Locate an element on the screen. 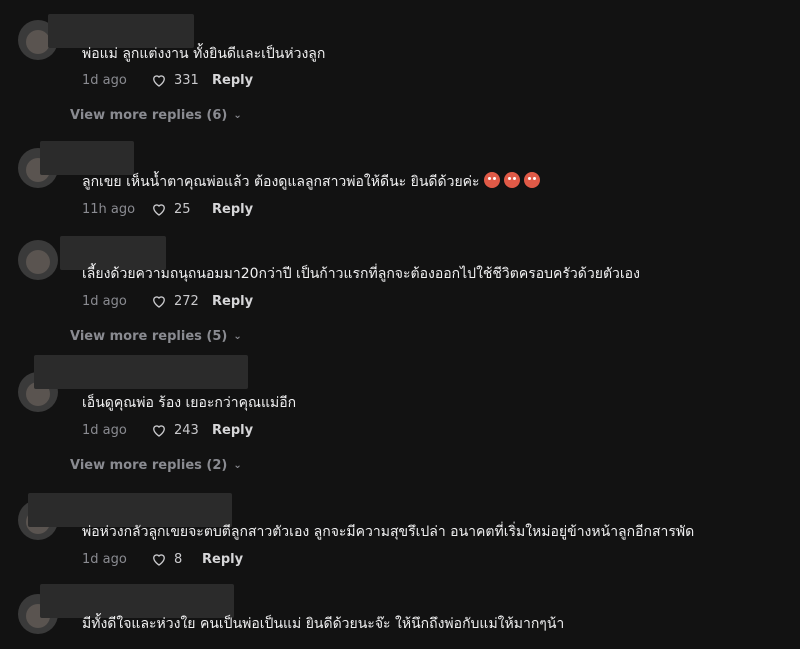 This screenshot has width=800, height=649. comment-text: เอ็นดูคุณพ่อ ร้อง เยอะกว่าคุณแม่อีก is located at coordinates (189, 403).